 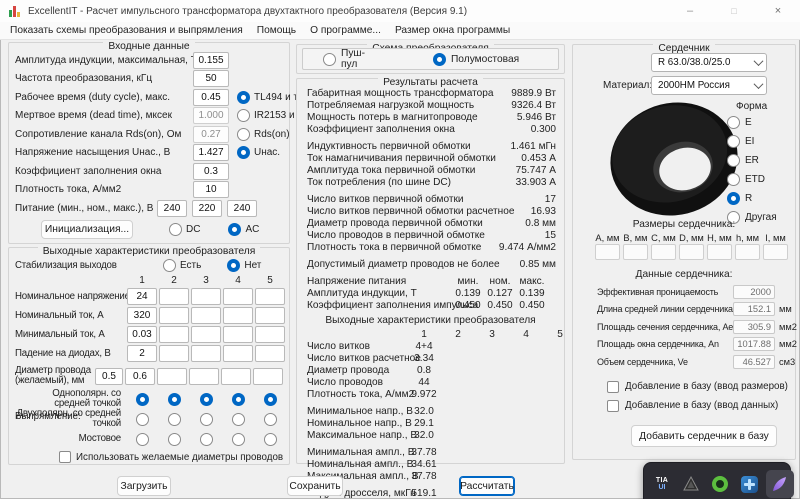 I want to click on material-select: 2000НМ Россия, so click(x=709, y=85).